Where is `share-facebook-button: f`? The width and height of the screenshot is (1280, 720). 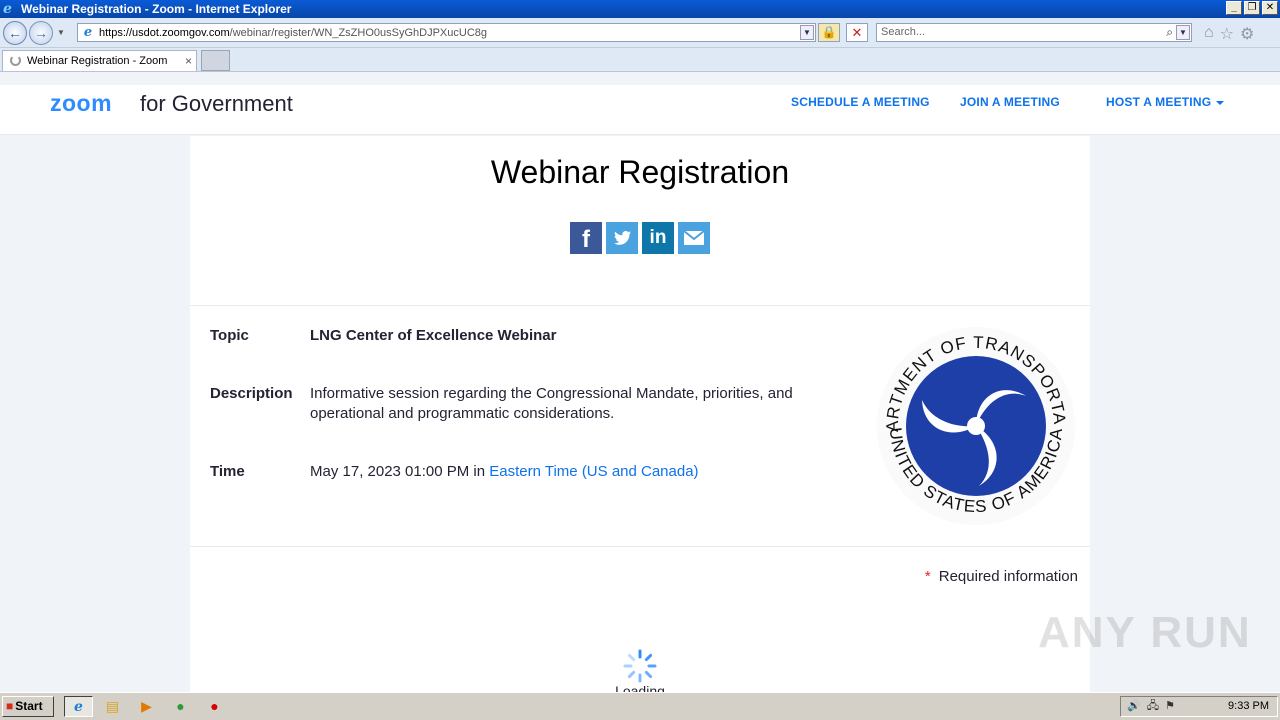 share-facebook-button: f is located at coordinates (586, 238).